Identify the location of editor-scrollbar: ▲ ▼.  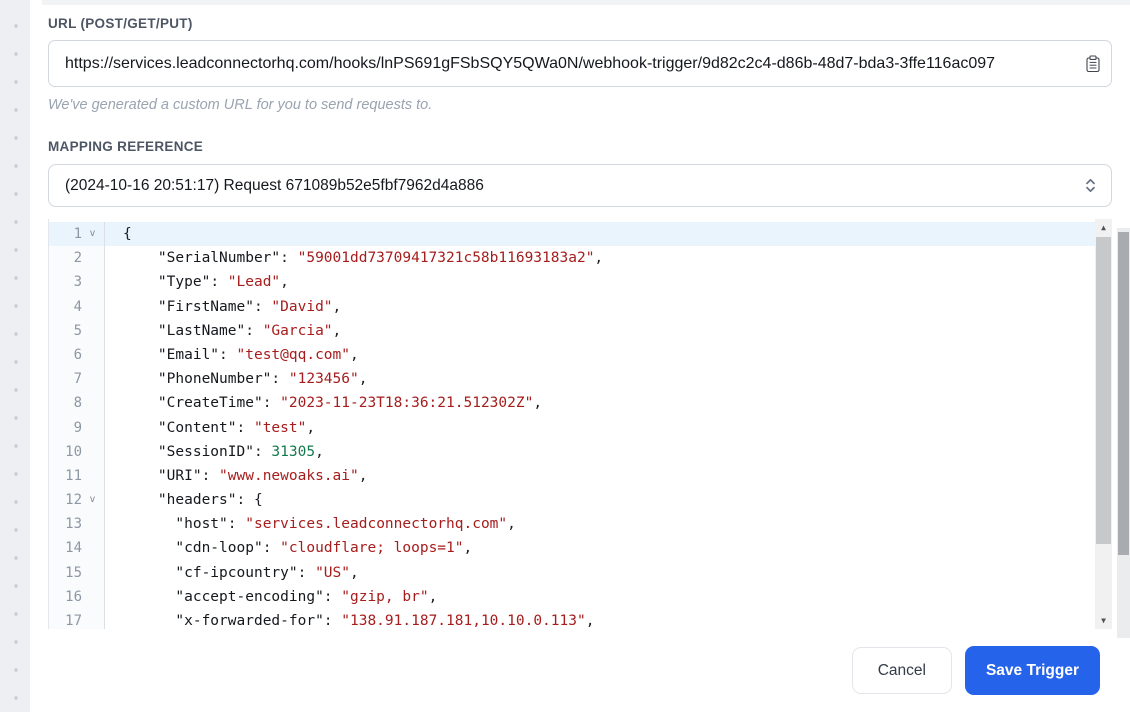
(1103, 424).